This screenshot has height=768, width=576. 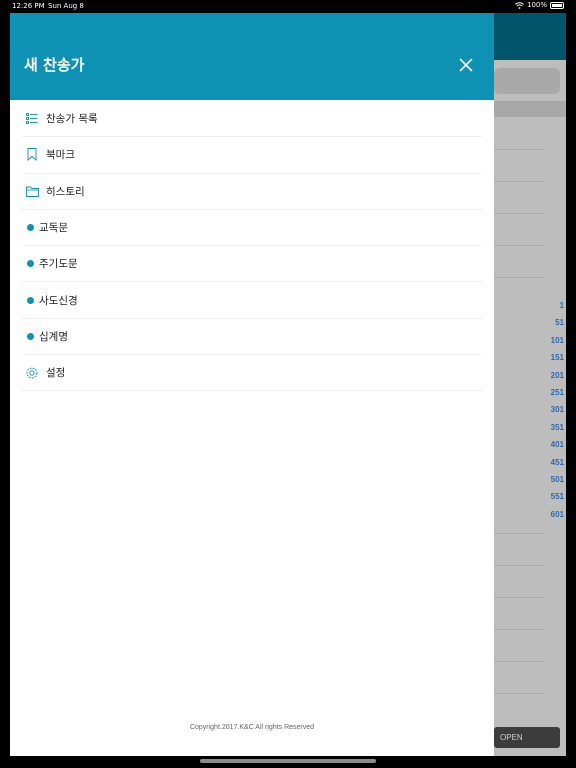 I want to click on menu-item-label: 사도신경, so click(x=58, y=300).